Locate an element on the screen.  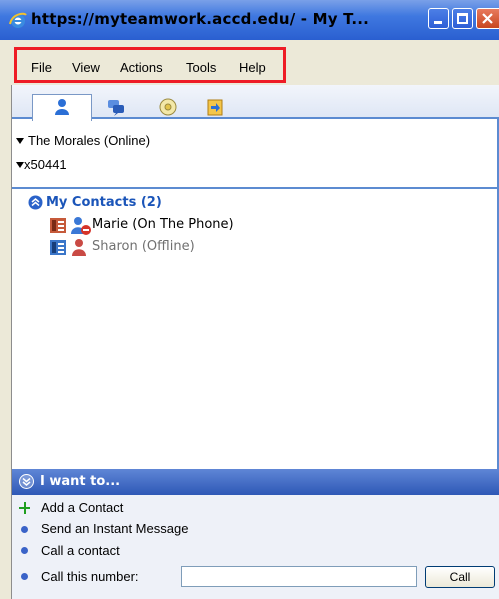
group-title: My Contacts (2) is located at coordinates (104, 202).